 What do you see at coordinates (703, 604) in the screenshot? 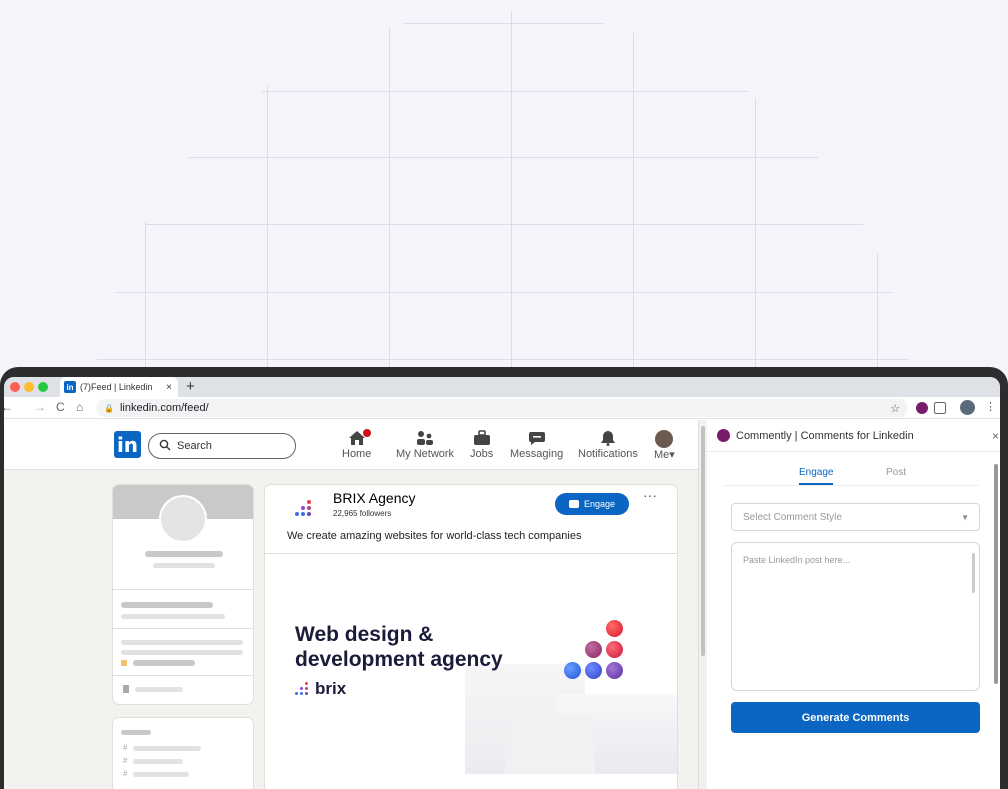
I see `page-scrollbar` at bounding box center [703, 604].